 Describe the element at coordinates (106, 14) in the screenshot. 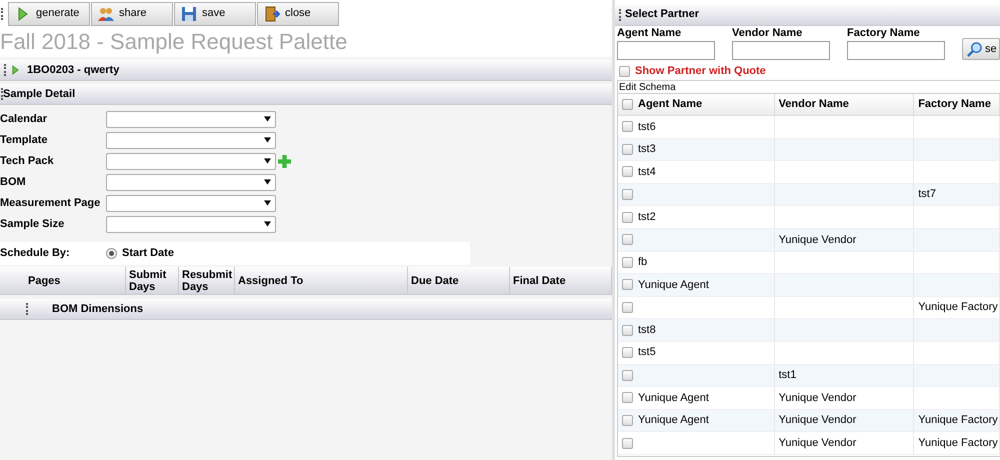

I see `people-icon` at that location.